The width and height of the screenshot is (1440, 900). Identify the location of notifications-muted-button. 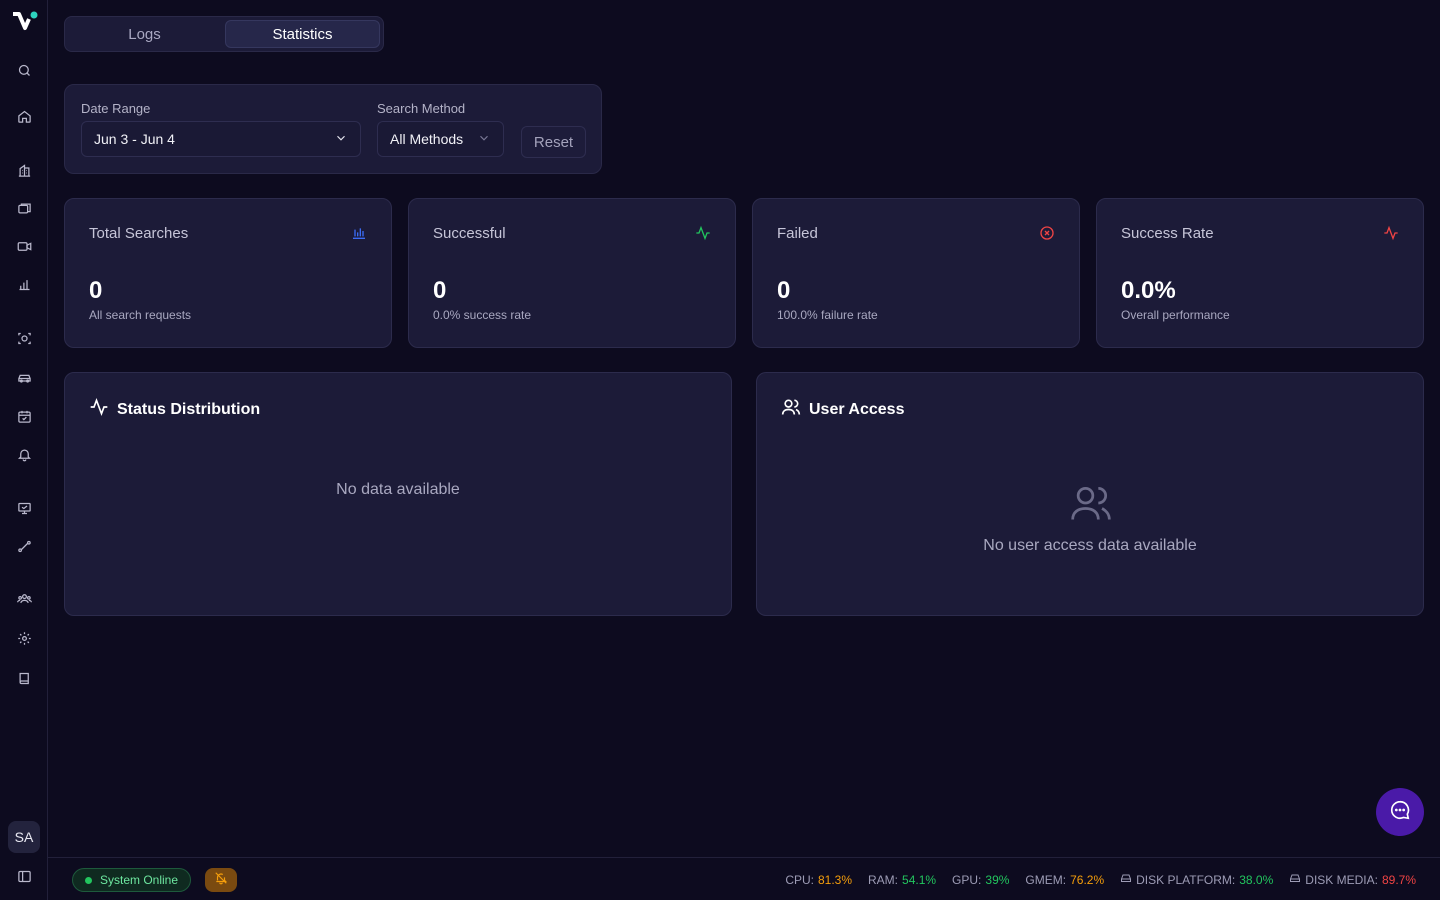
(221, 880).